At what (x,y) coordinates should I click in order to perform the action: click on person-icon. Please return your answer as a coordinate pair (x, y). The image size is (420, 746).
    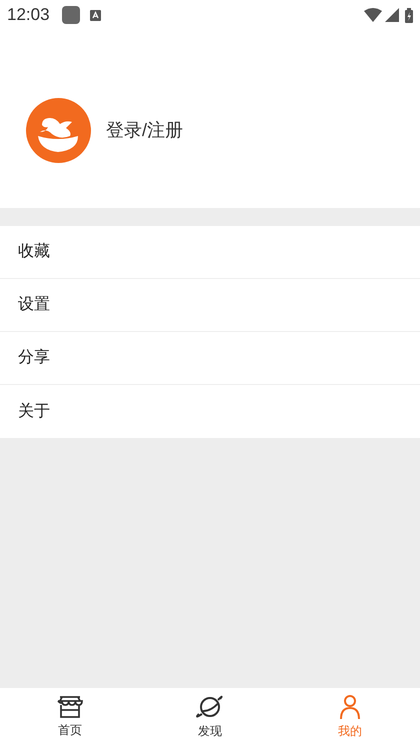
    Looking at the image, I should click on (350, 707).